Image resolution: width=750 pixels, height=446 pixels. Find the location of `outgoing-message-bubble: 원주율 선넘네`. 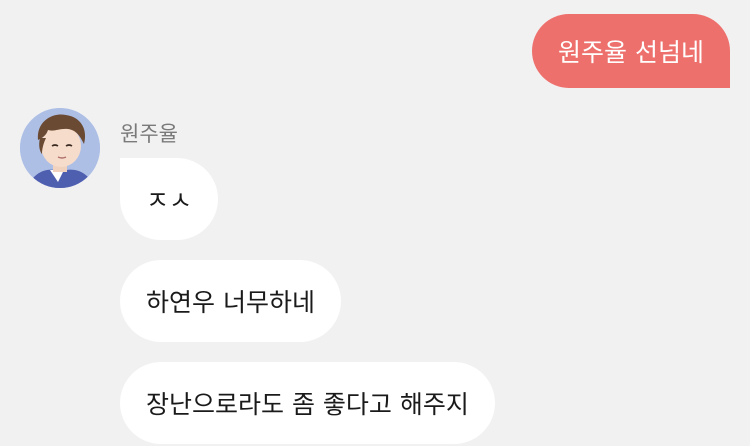

outgoing-message-bubble: 원주율 선넘네 is located at coordinates (631, 51).